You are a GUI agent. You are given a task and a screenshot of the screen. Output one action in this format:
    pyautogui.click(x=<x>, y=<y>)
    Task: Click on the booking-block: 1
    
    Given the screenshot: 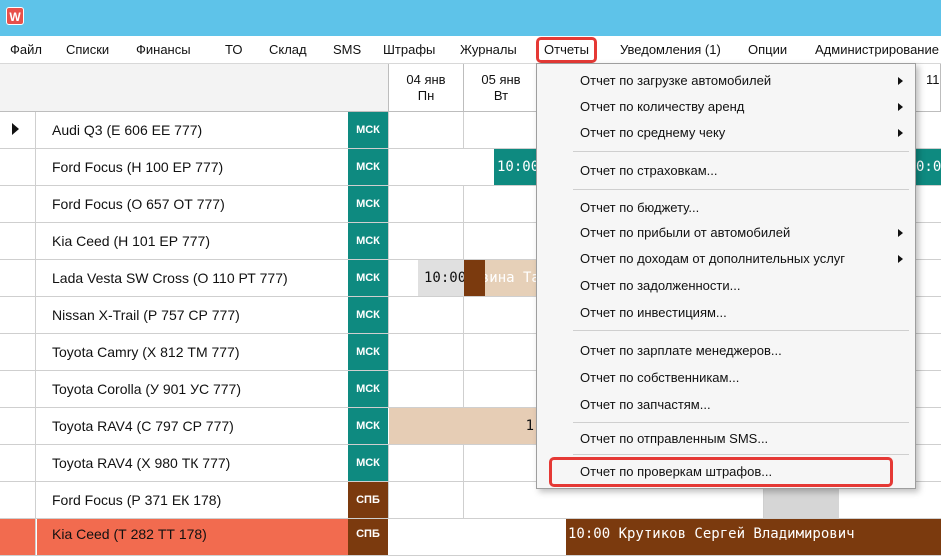 What is the action you would take?
    pyautogui.click(x=462, y=426)
    